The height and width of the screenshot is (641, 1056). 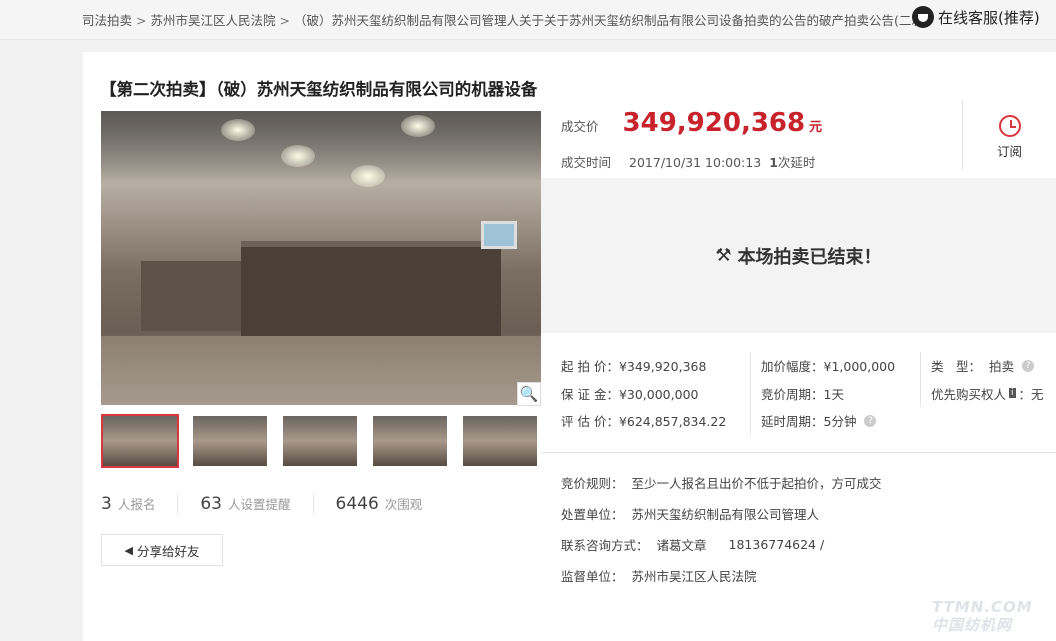 I want to click on unit-row: 处置单位： 苏州天玺纺织制品有限公司管理人, so click(x=808, y=513).